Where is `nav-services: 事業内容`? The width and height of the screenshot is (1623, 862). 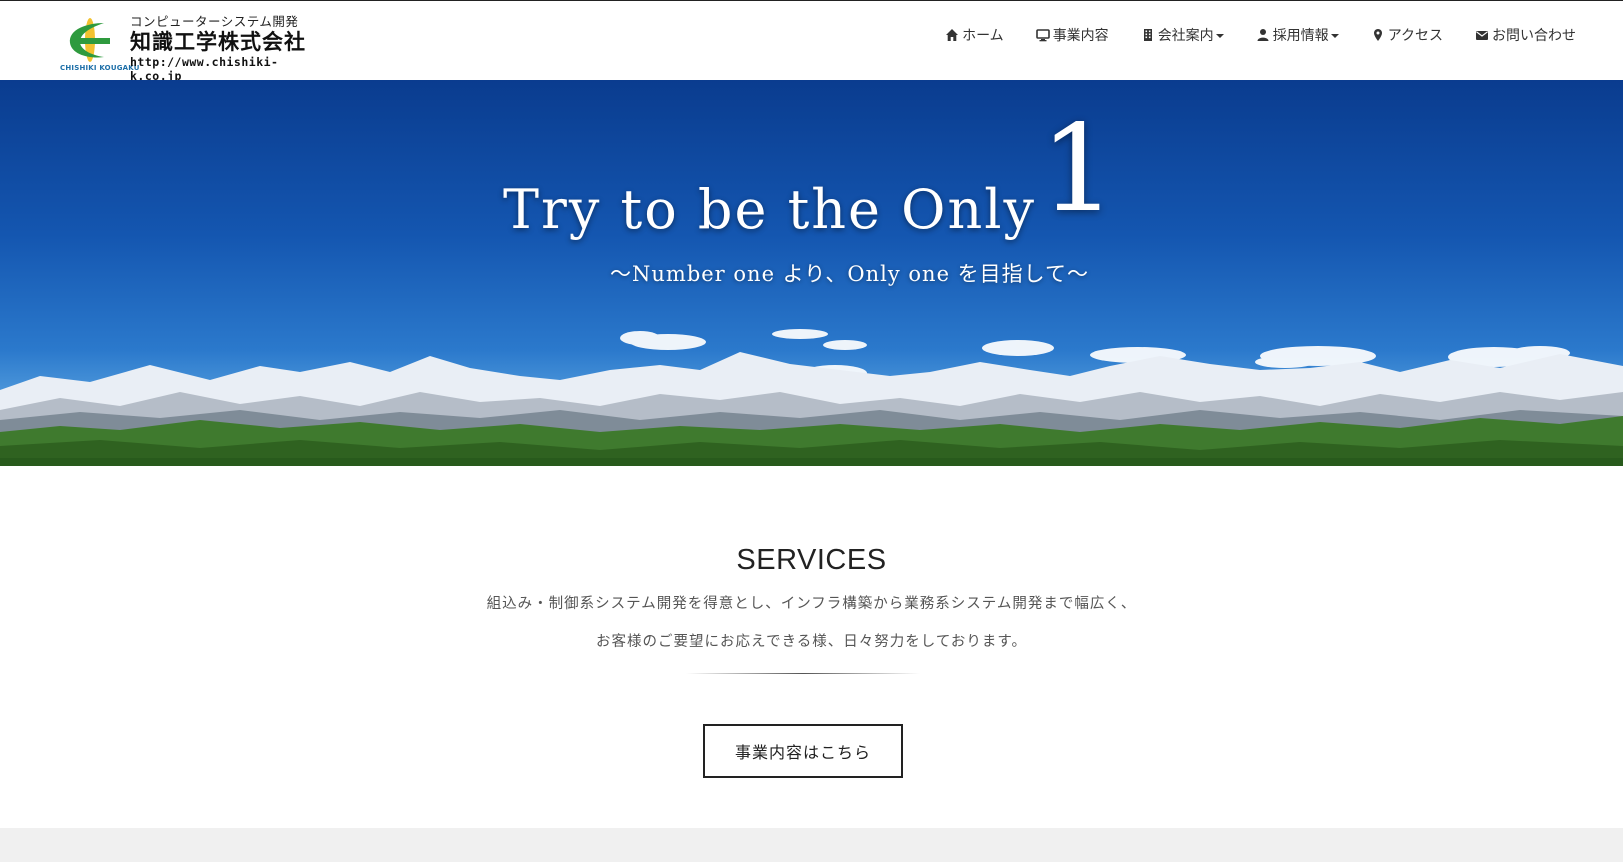
nav-services: 事業内容 is located at coordinates (1072, 35).